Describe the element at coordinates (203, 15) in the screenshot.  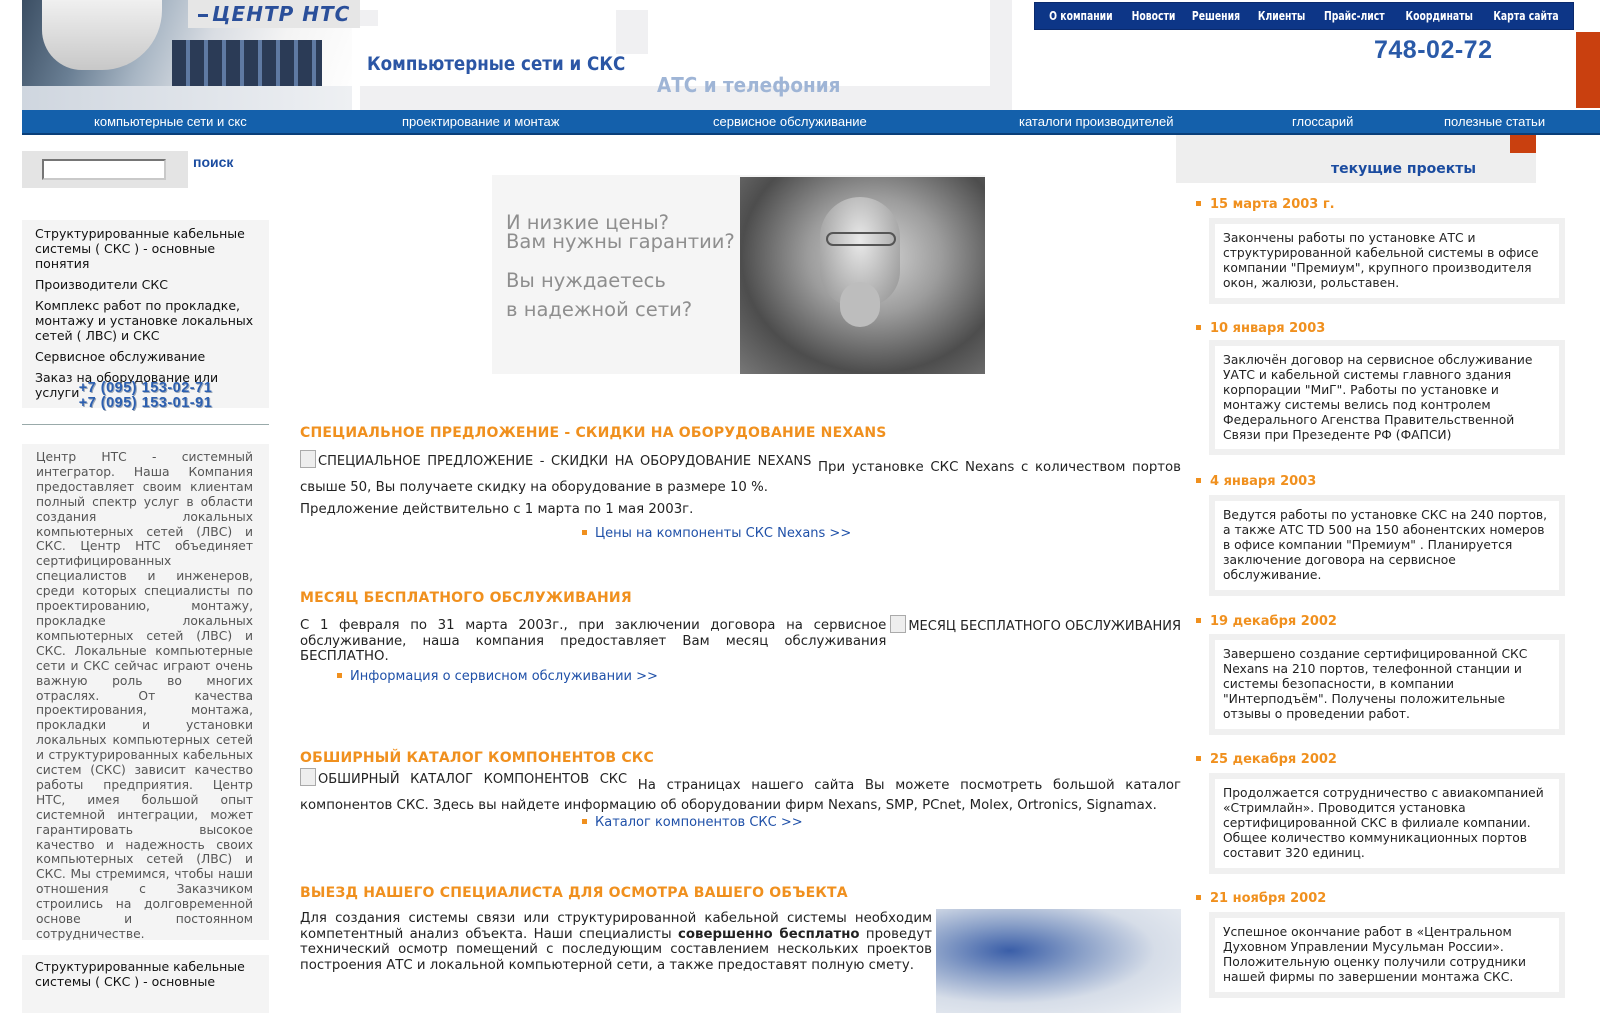
I see `logo-dash-icon` at that location.